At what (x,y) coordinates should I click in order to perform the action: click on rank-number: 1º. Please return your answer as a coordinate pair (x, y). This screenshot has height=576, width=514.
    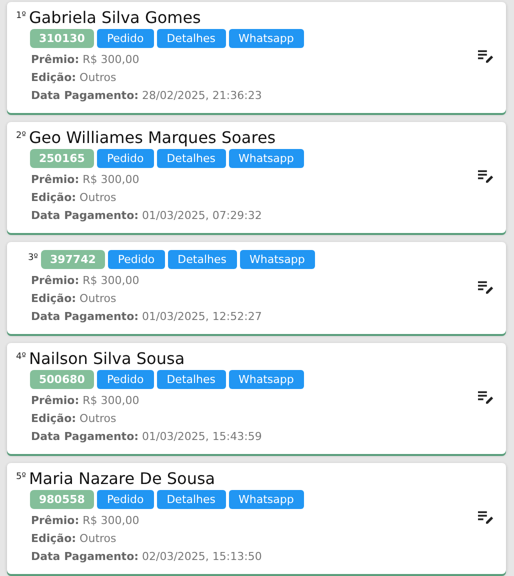
    Looking at the image, I should click on (21, 16).